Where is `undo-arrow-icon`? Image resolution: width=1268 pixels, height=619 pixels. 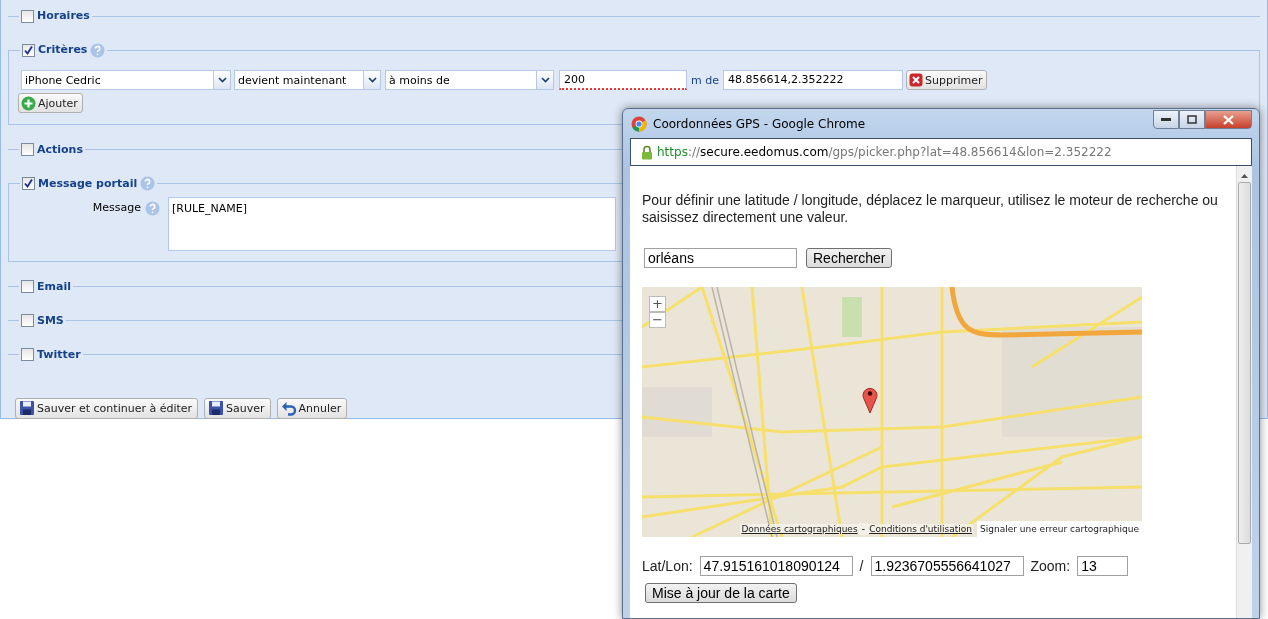 undo-arrow-icon is located at coordinates (288, 408).